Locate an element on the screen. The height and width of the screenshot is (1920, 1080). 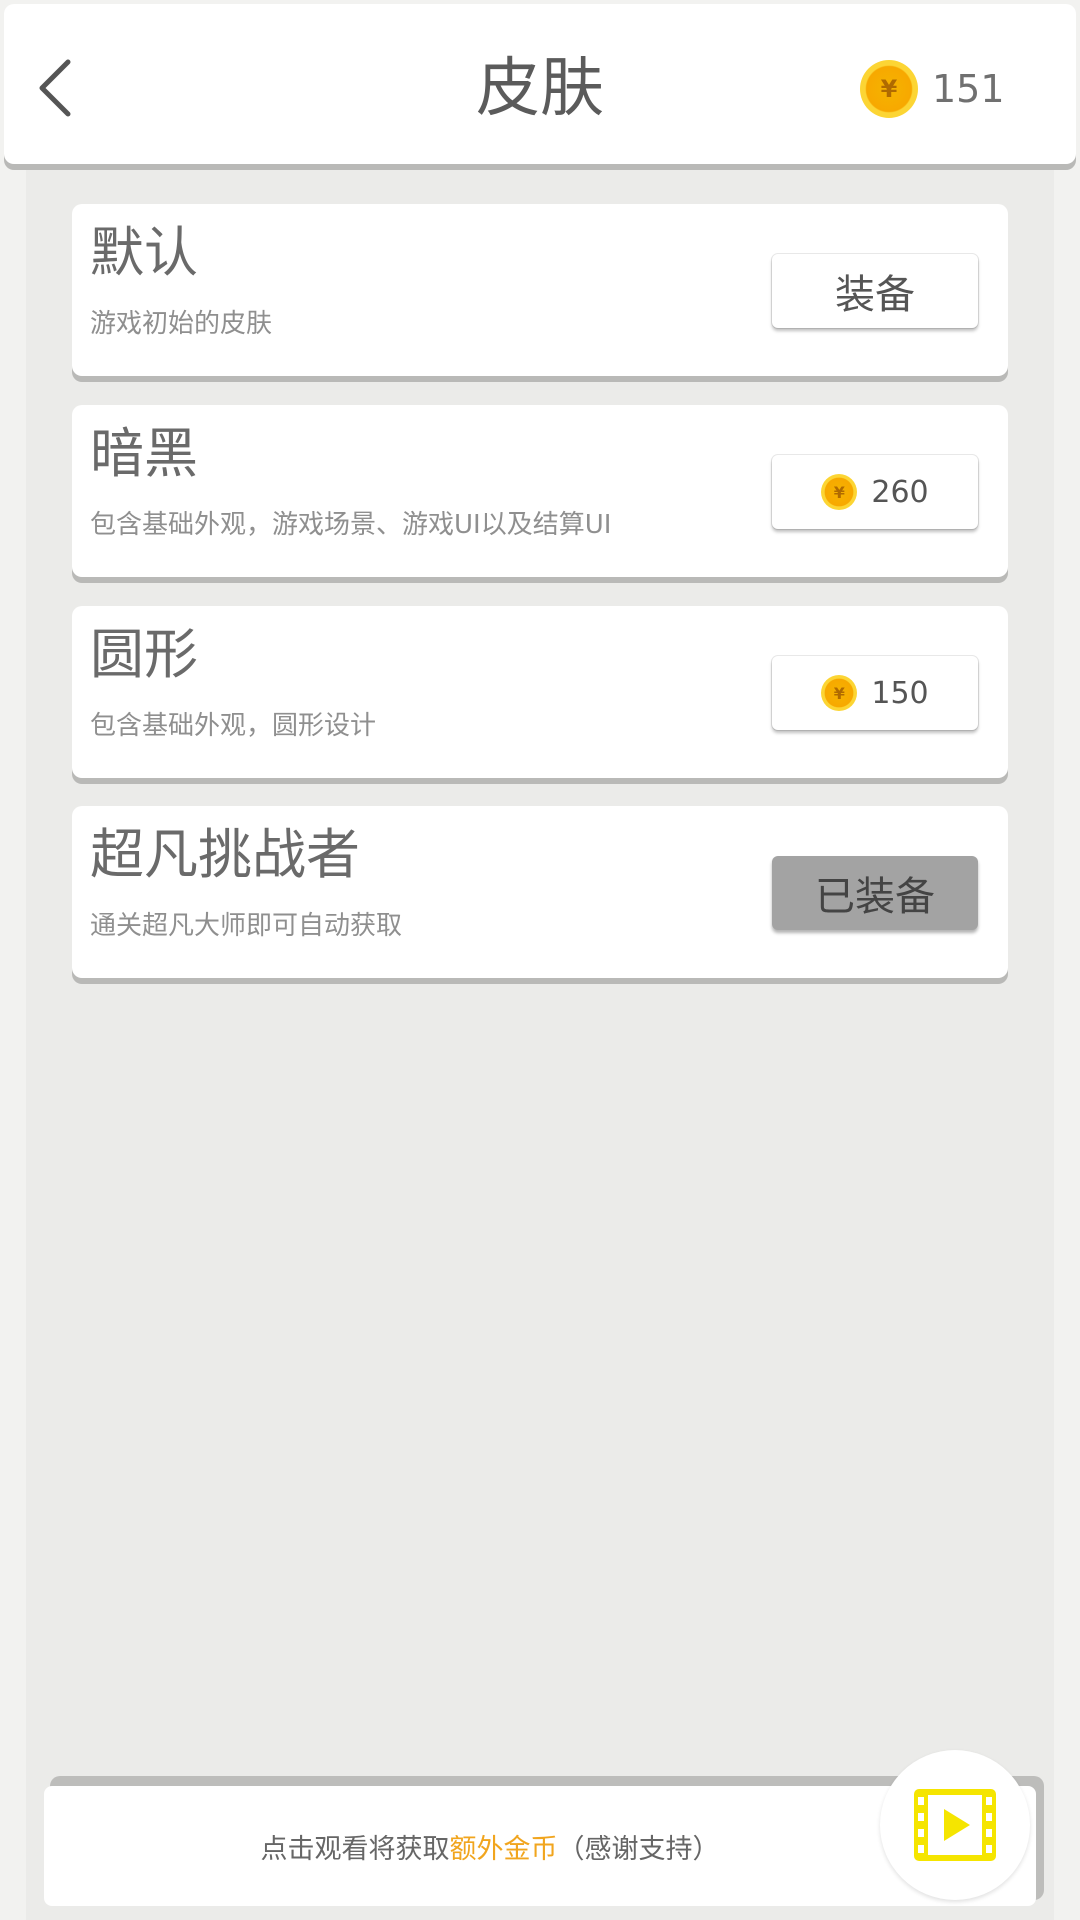
coin-count: 151 is located at coordinates (968, 89).